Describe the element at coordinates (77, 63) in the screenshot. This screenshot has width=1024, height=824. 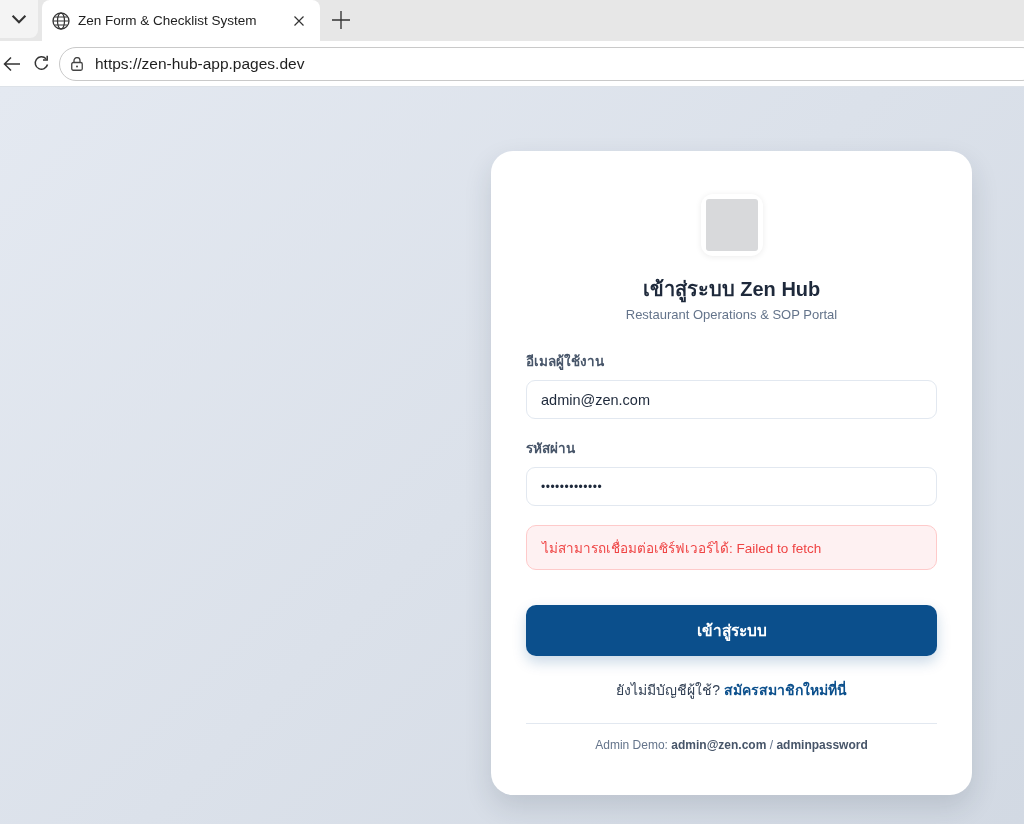
I see `lock-icon` at that location.